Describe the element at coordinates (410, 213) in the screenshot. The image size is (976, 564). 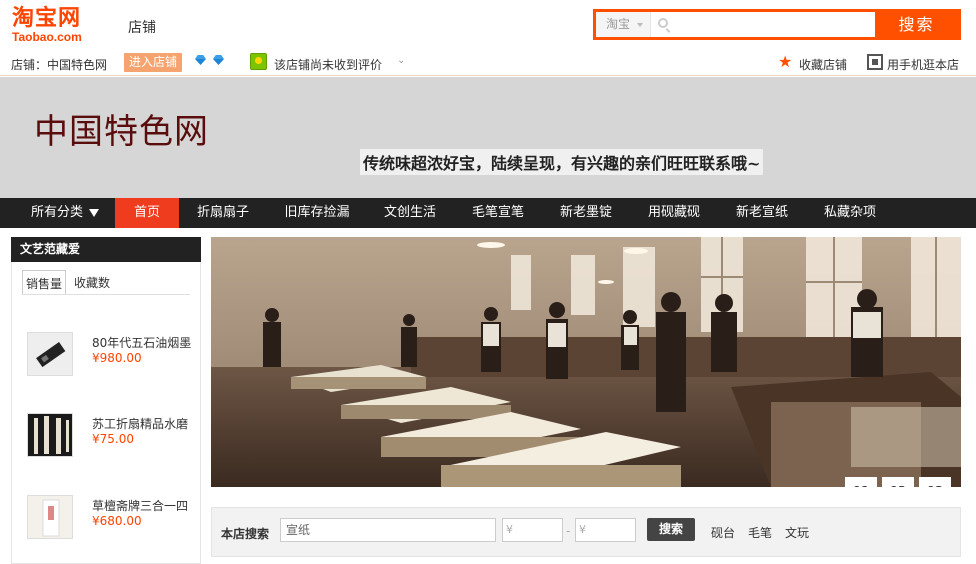
I see `nav-item-creative: 文创生活` at that location.